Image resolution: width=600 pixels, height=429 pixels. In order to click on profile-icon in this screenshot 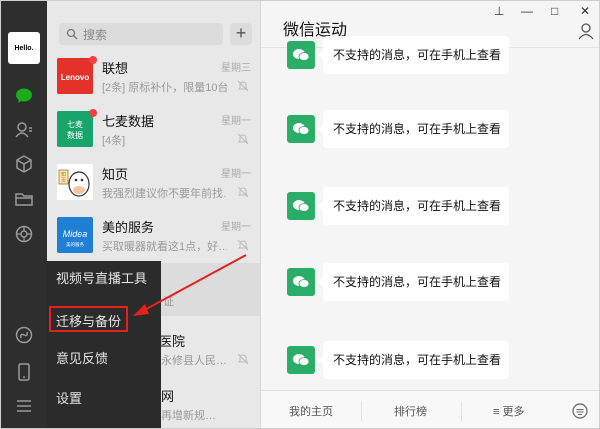, I will do `click(586, 31)`.